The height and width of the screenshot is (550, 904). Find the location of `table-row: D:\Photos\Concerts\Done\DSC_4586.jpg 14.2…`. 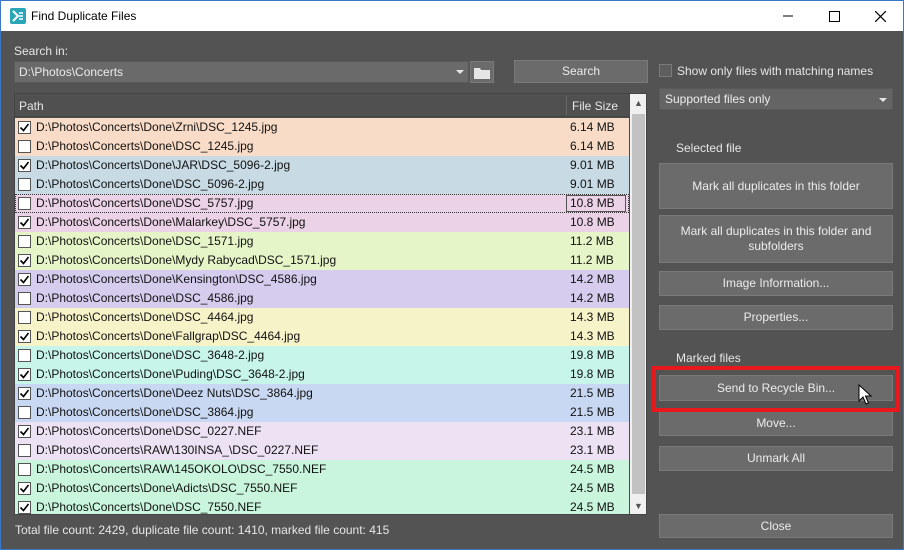

table-row: D:\Photos\Concerts\Done\DSC_4586.jpg 14.2… is located at coordinates (322, 298).